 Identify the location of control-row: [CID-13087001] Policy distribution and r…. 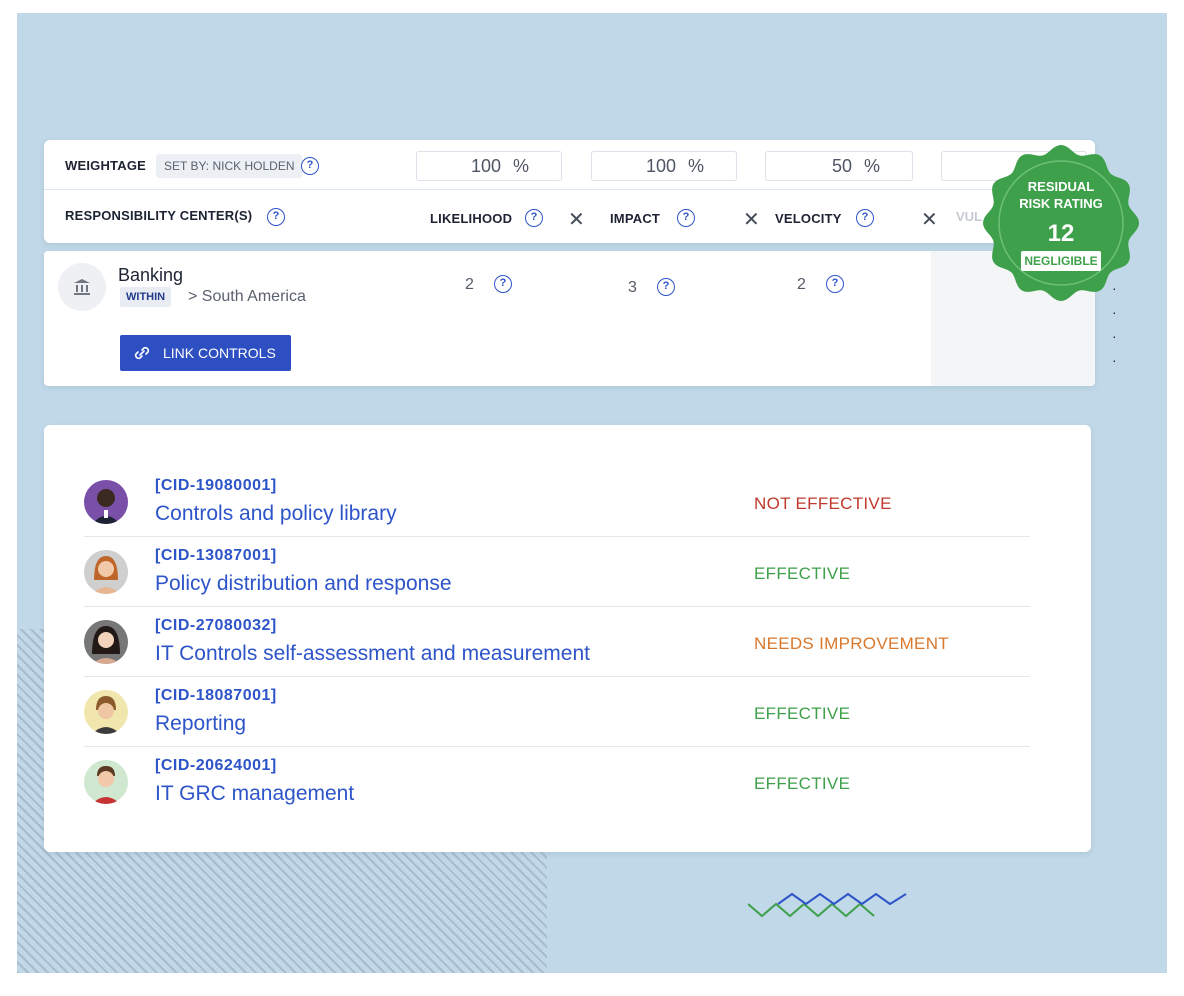
(557, 572).